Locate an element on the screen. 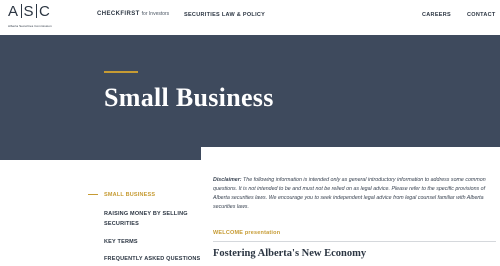 The image size is (500, 266). sidebar-item-key-terms: KEY TERMS is located at coordinates (121, 242).